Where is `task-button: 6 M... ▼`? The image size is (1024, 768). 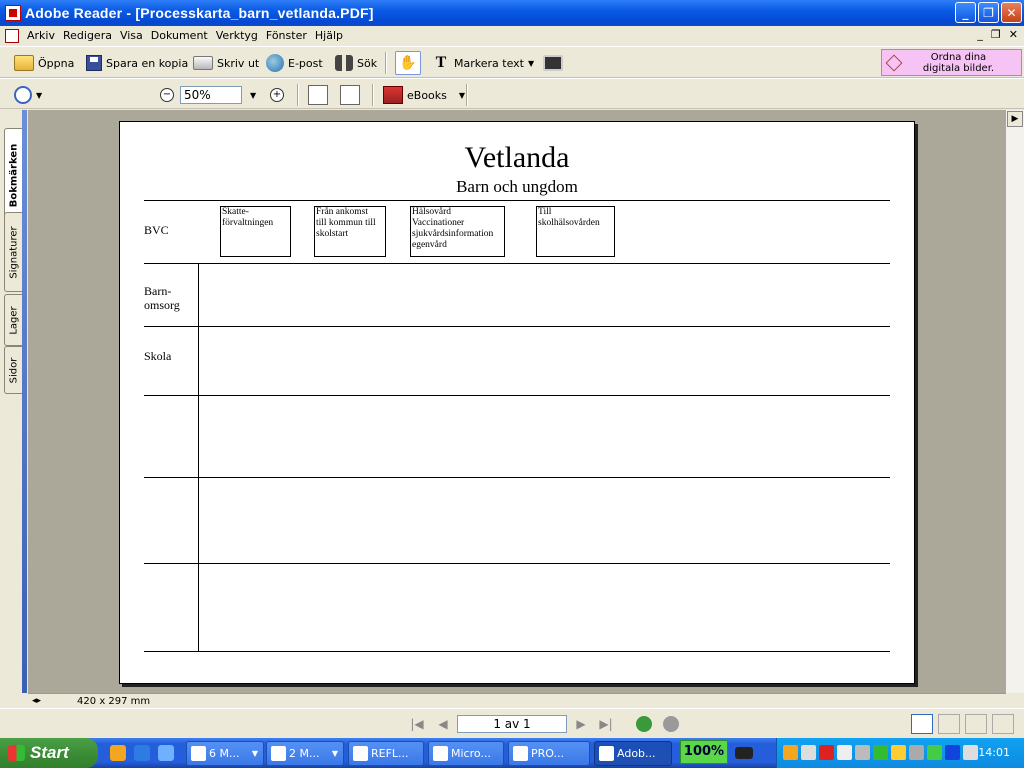 task-button: 6 M... ▼ is located at coordinates (225, 753).